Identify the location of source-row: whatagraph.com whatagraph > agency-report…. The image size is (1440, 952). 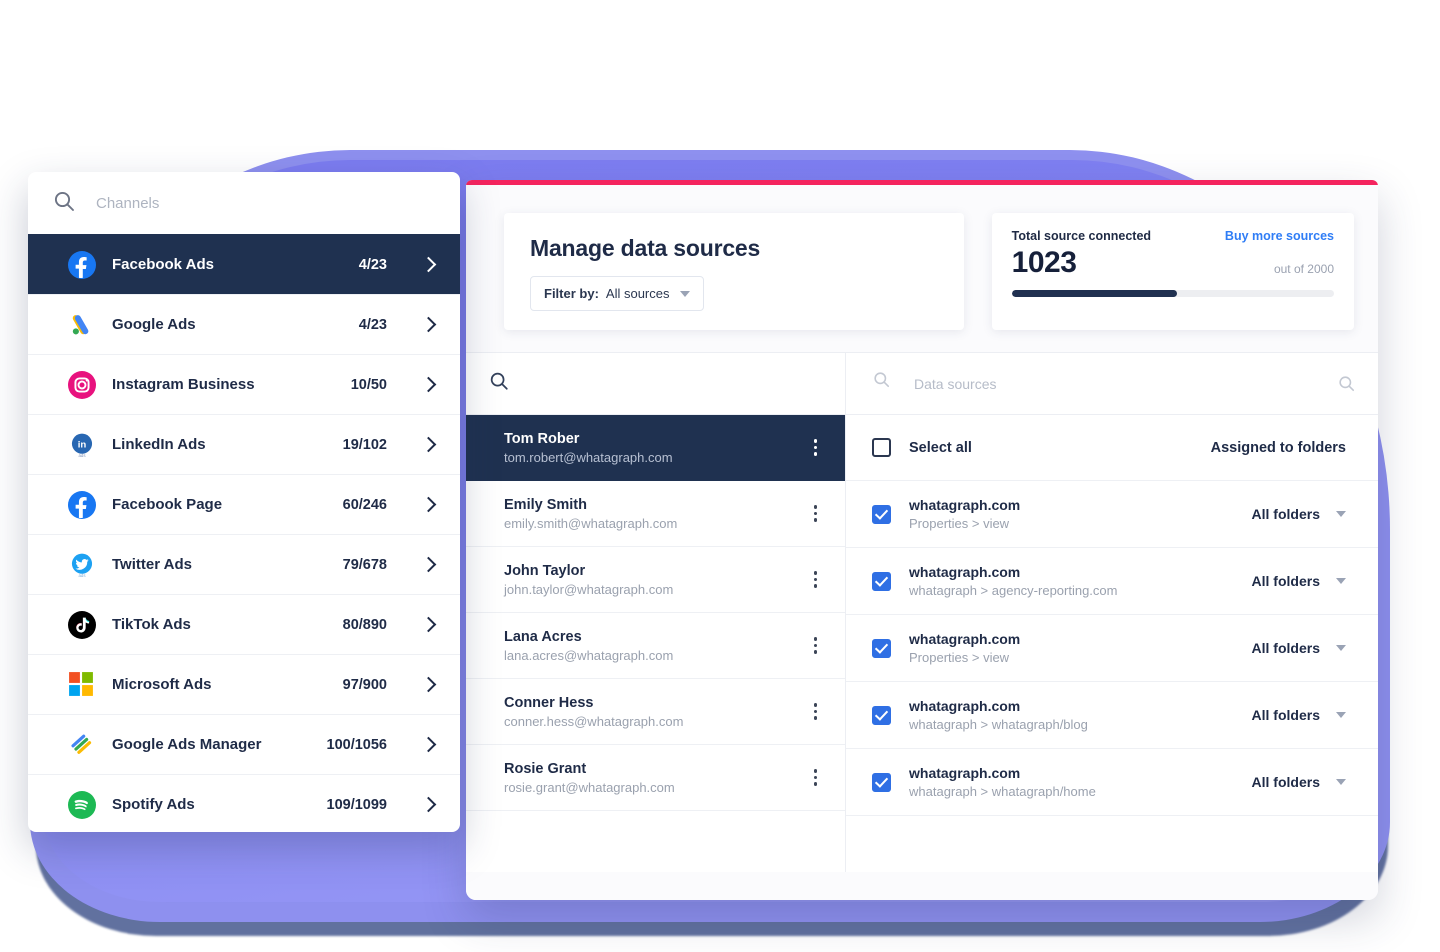
(1112, 581).